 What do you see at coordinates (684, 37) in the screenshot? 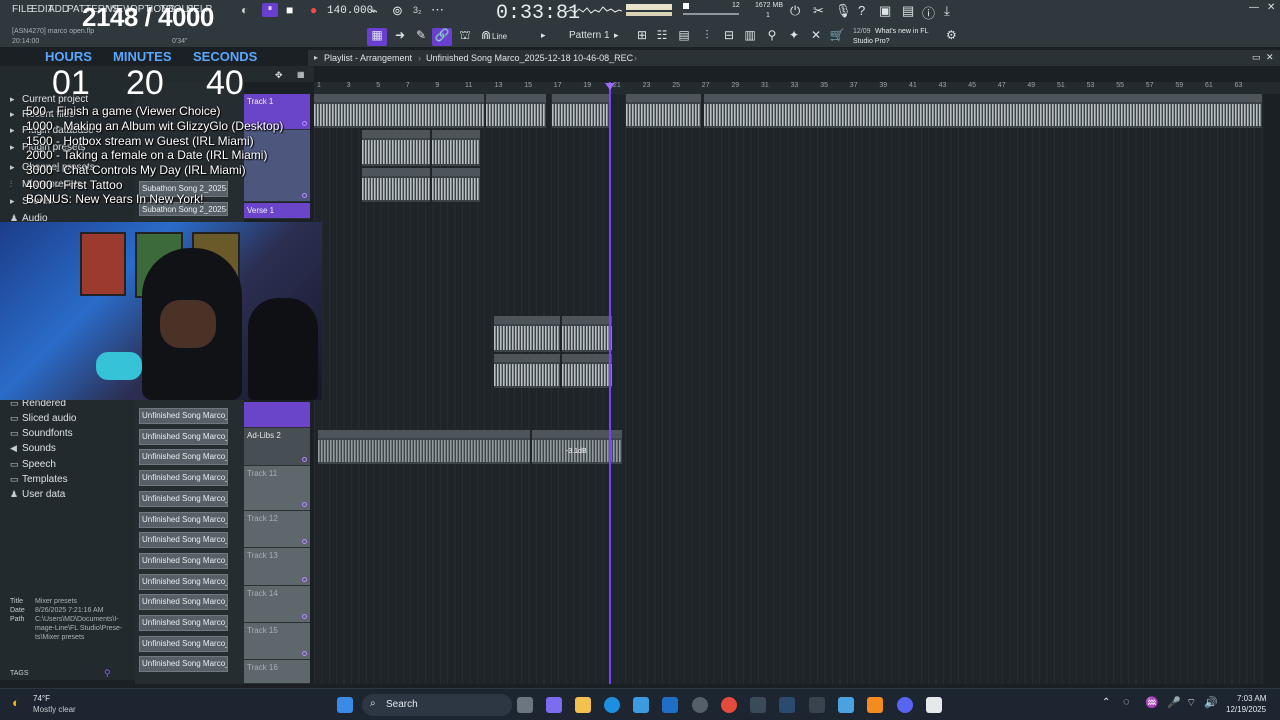
I see `channel-rack-icon: ▤` at bounding box center [684, 37].